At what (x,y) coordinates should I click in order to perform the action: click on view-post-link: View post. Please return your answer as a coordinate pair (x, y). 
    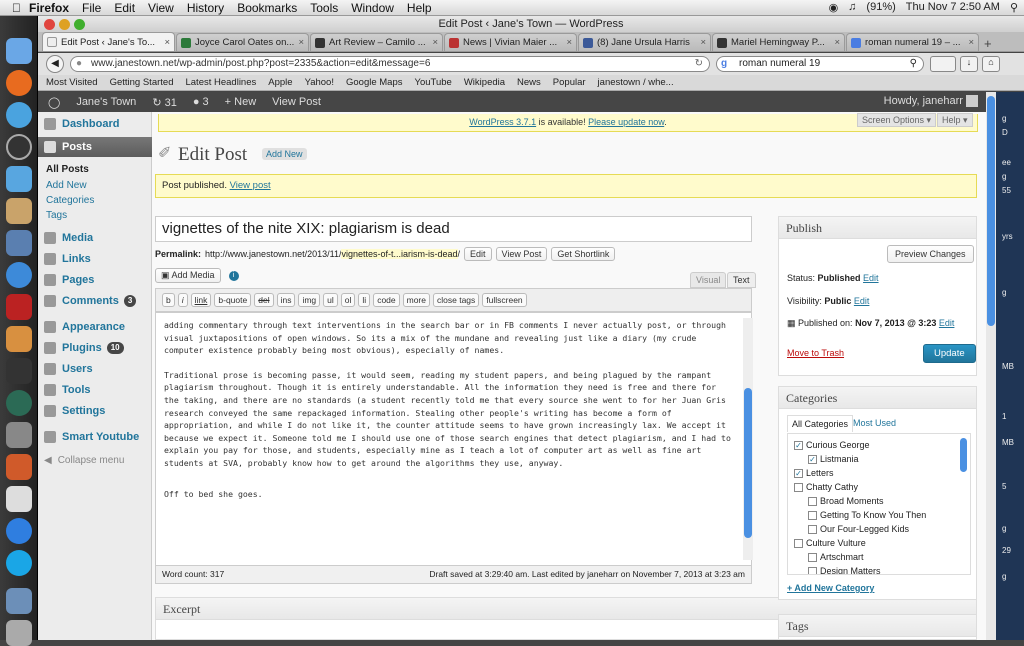
    Looking at the image, I should click on (250, 185).